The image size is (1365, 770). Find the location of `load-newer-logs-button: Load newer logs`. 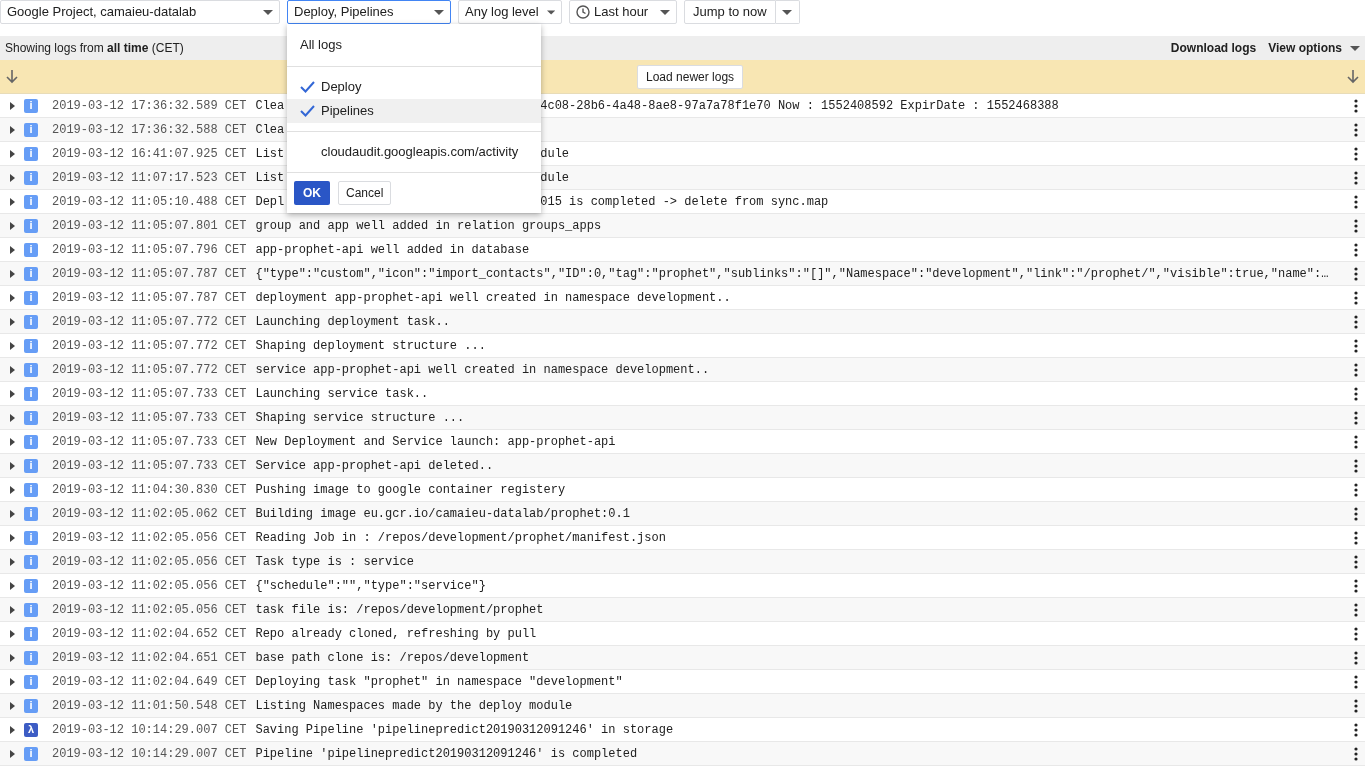

load-newer-logs-button: Load newer logs is located at coordinates (690, 76).